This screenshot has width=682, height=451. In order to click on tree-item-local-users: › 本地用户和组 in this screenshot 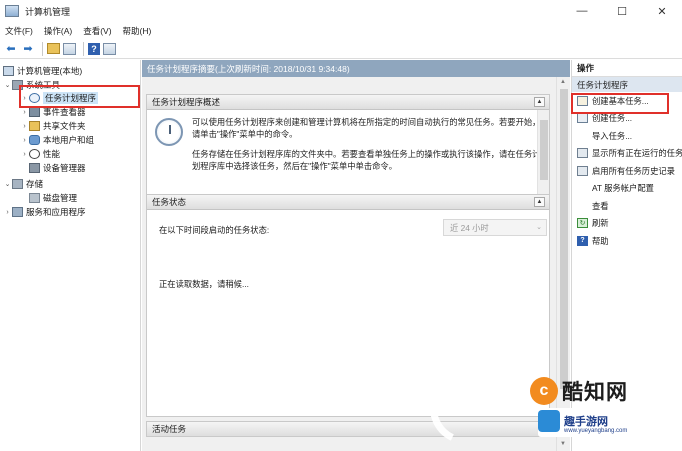, I will do `click(57, 140)`.